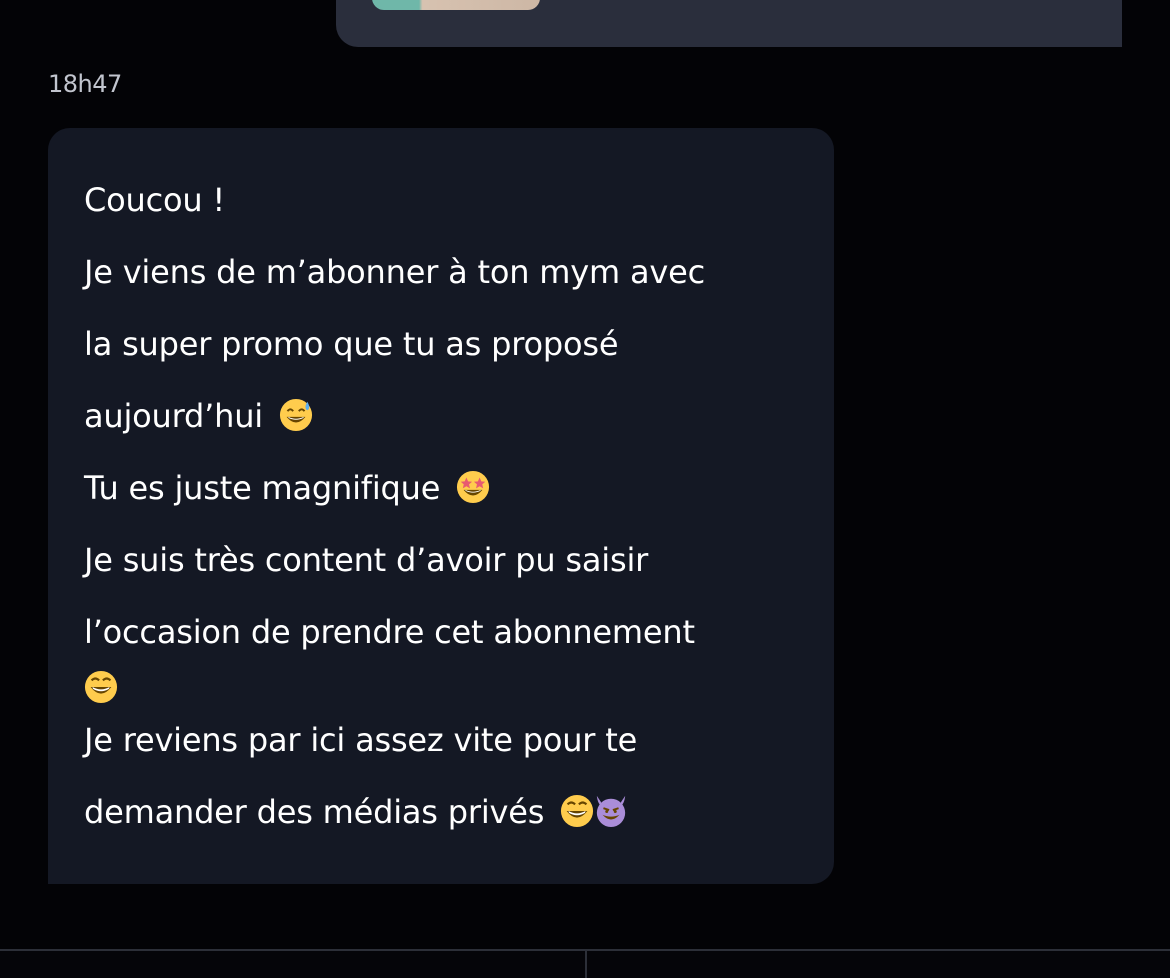  What do you see at coordinates (173, 416) in the screenshot?
I see `message-line: aujourd’hui` at bounding box center [173, 416].